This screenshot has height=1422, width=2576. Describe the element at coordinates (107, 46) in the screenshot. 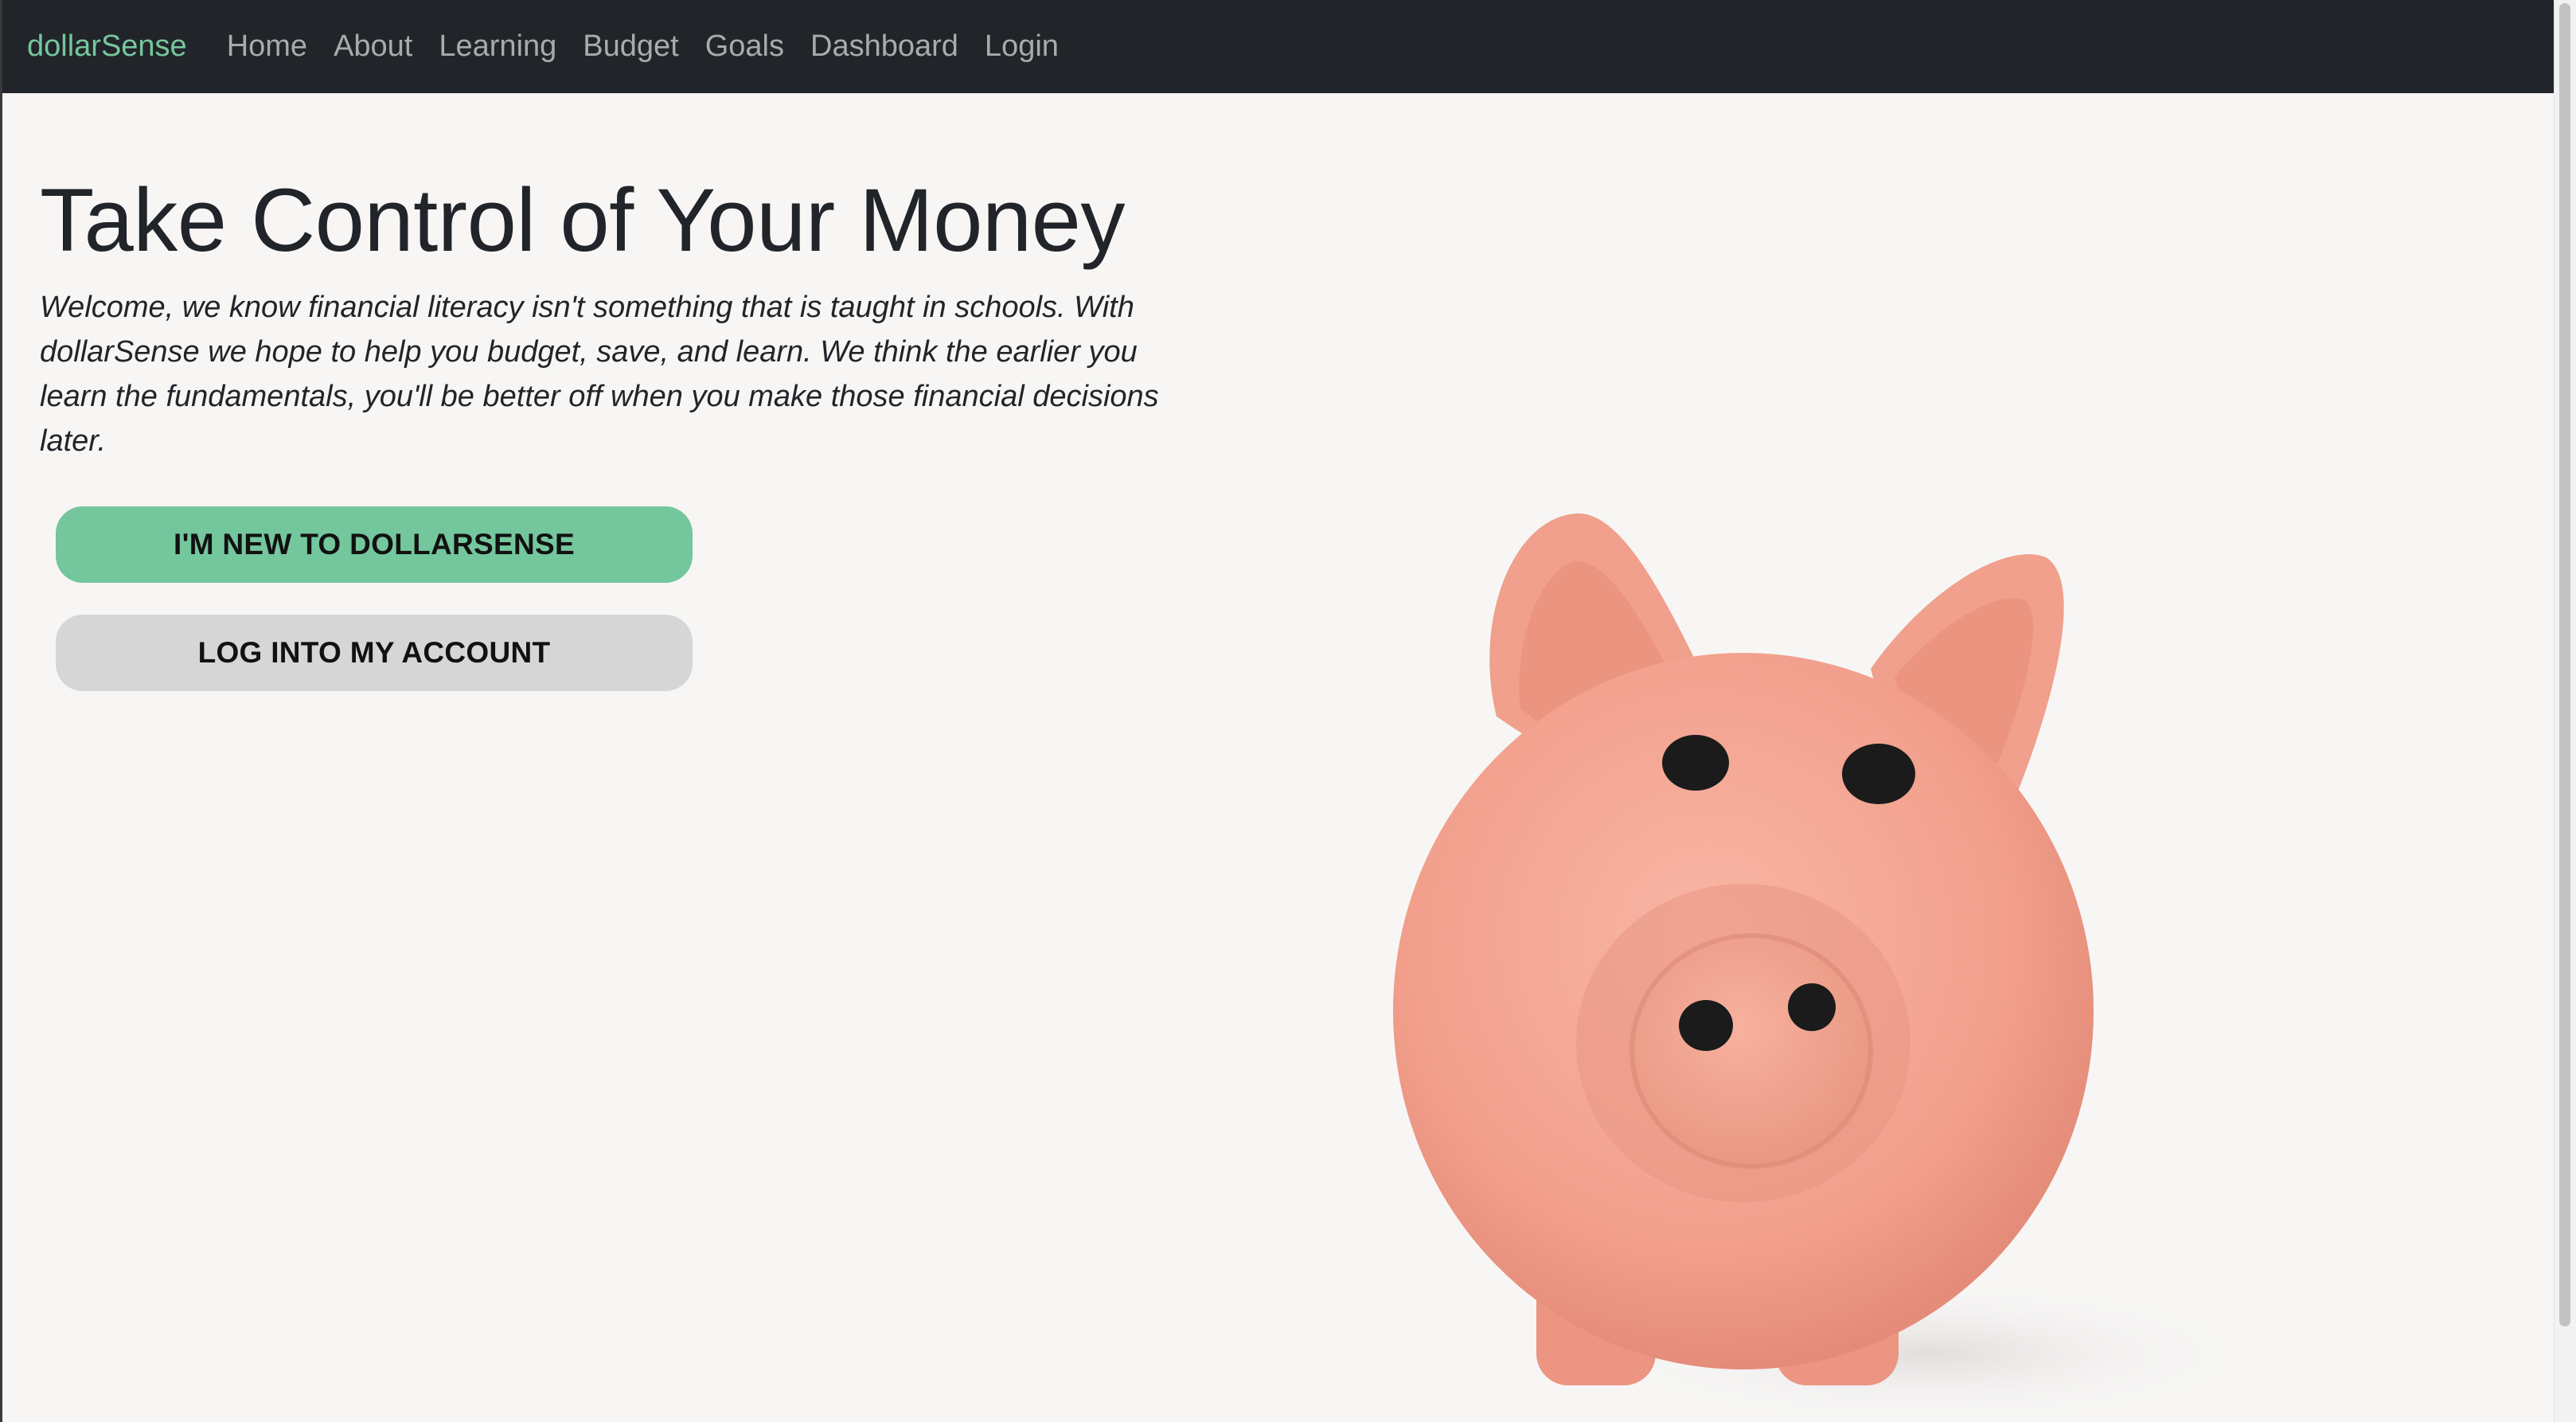

I see `brand-logo-link: dollarSense` at that location.